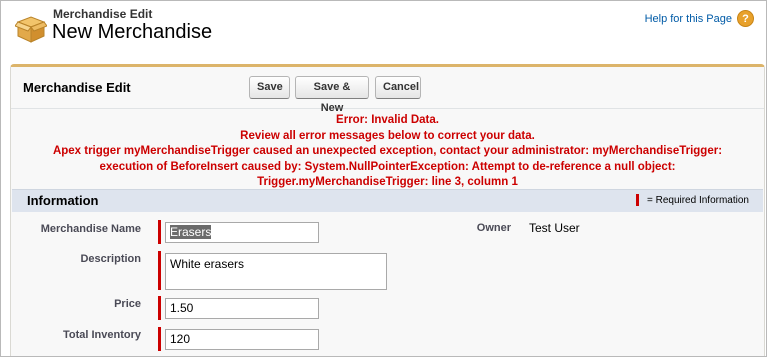 Image resolution: width=767 pixels, height=357 pixels. I want to click on cancel-button: Cancel, so click(398, 87).